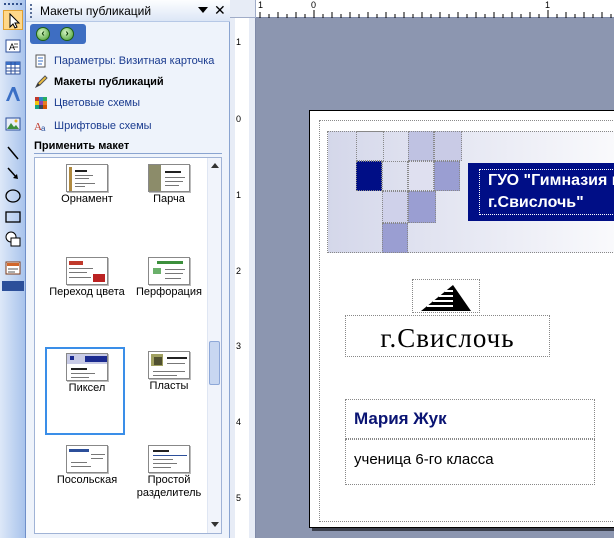 The image size is (614, 538). I want to click on ruler-number: 4, so click(239, 422).